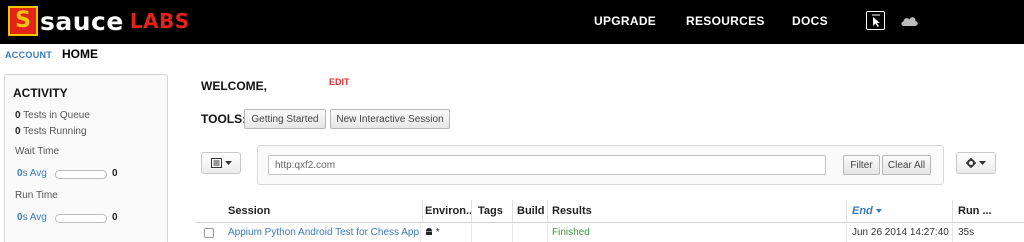 The height and width of the screenshot is (242, 1024). What do you see at coordinates (216, 163) in the screenshot?
I see `list-view-icon` at bounding box center [216, 163].